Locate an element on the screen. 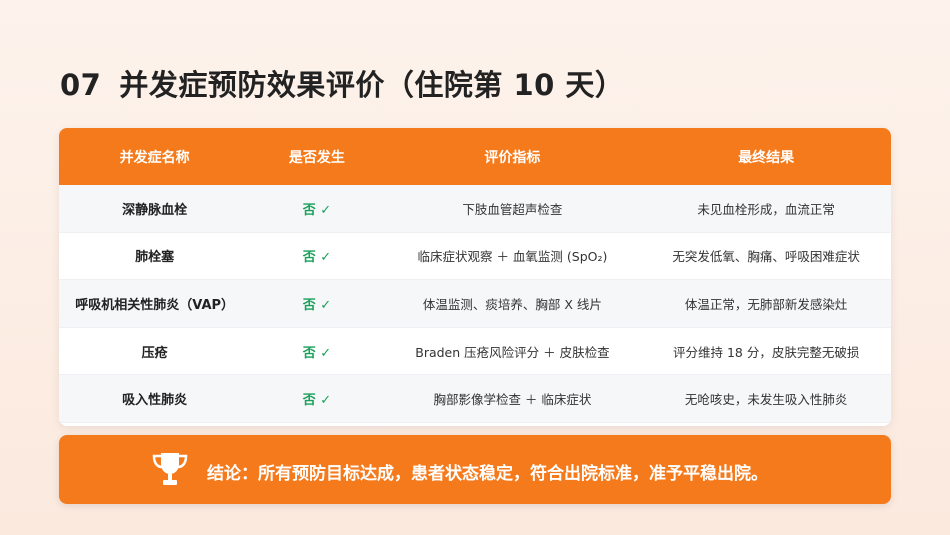 This screenshot has width=950, height=535. trophy-icon is located at coordinates (170, 469).